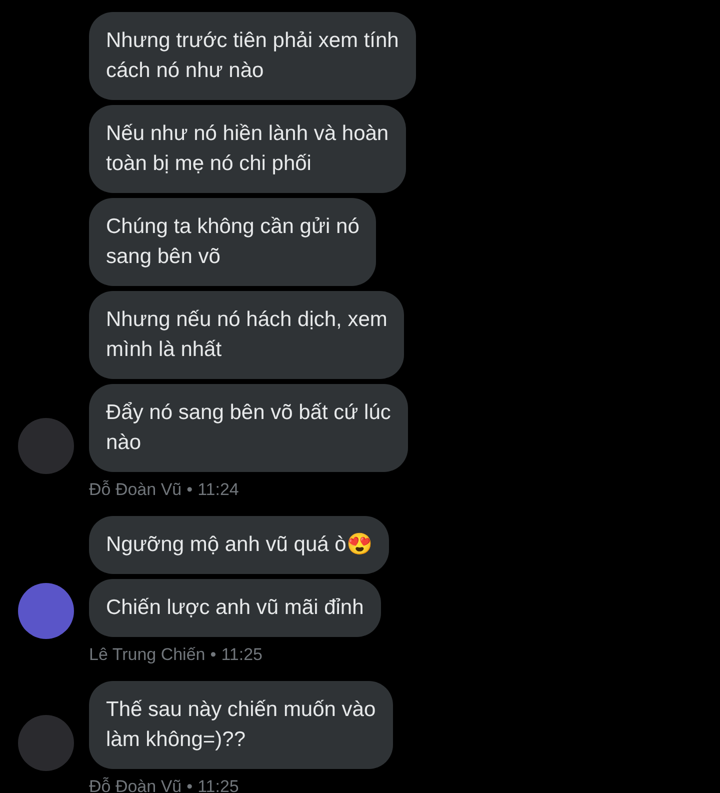  Describe the element at coordinates (241, 725) in the screenshot. I see `message-bubble: Thế sau này chiến muốn vào làm không=)??` at that location.